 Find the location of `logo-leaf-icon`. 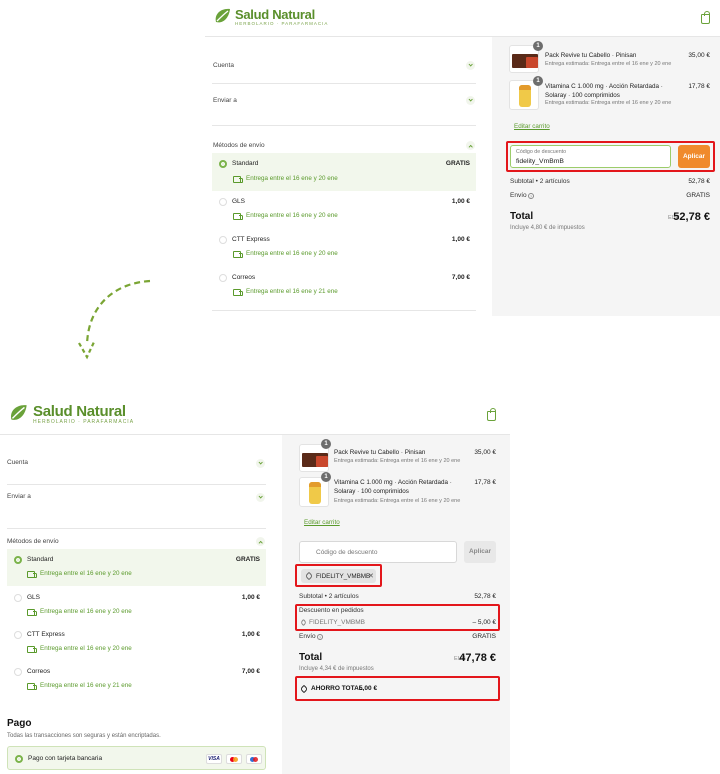

logo-leaf-icon is located at coordinates (18, 412).